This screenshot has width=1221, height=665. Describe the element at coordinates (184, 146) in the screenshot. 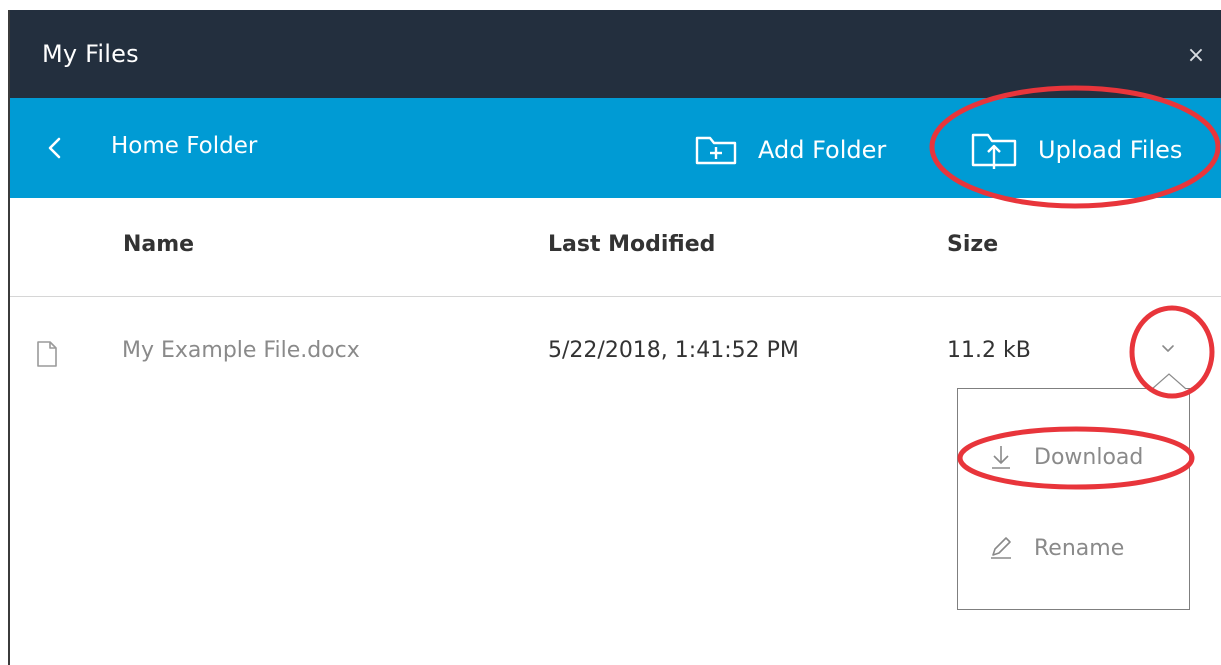

I see `current-folder-title: Home Folder` at that location.